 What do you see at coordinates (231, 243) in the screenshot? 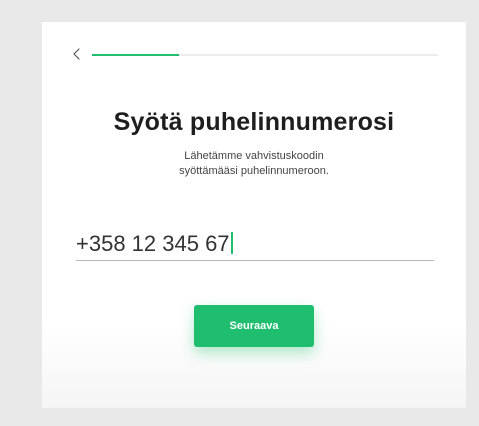
I see `text-caret` at bounding box center [231, 243].